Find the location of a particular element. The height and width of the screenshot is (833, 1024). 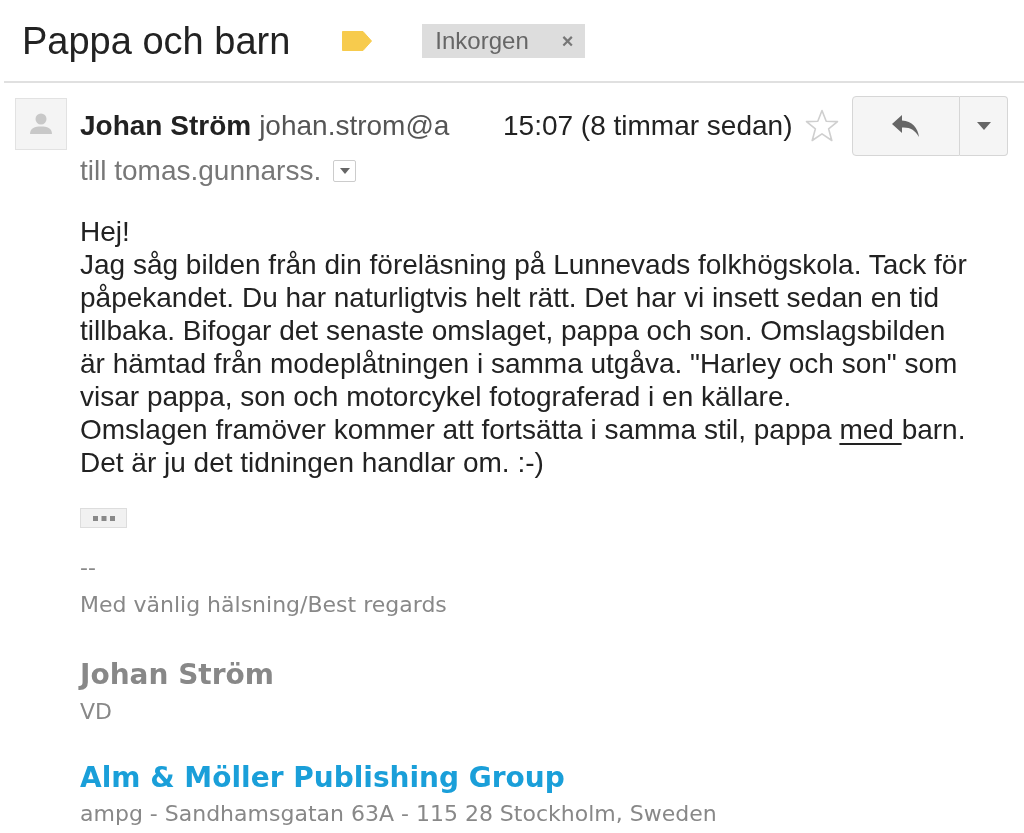

email-subject: Pappa och barn is located at coordinates (156, 40).